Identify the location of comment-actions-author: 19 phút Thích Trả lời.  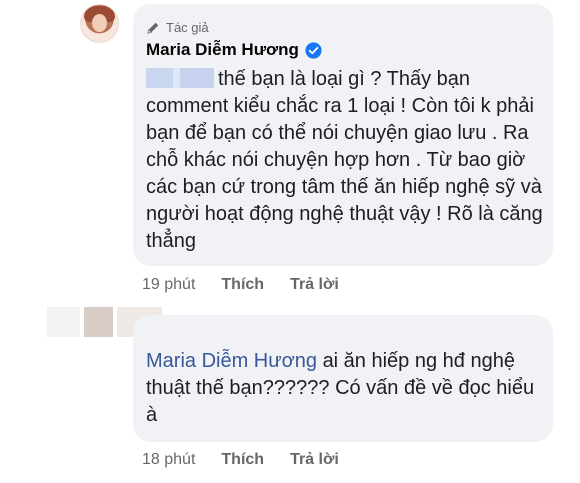
(253, 285).